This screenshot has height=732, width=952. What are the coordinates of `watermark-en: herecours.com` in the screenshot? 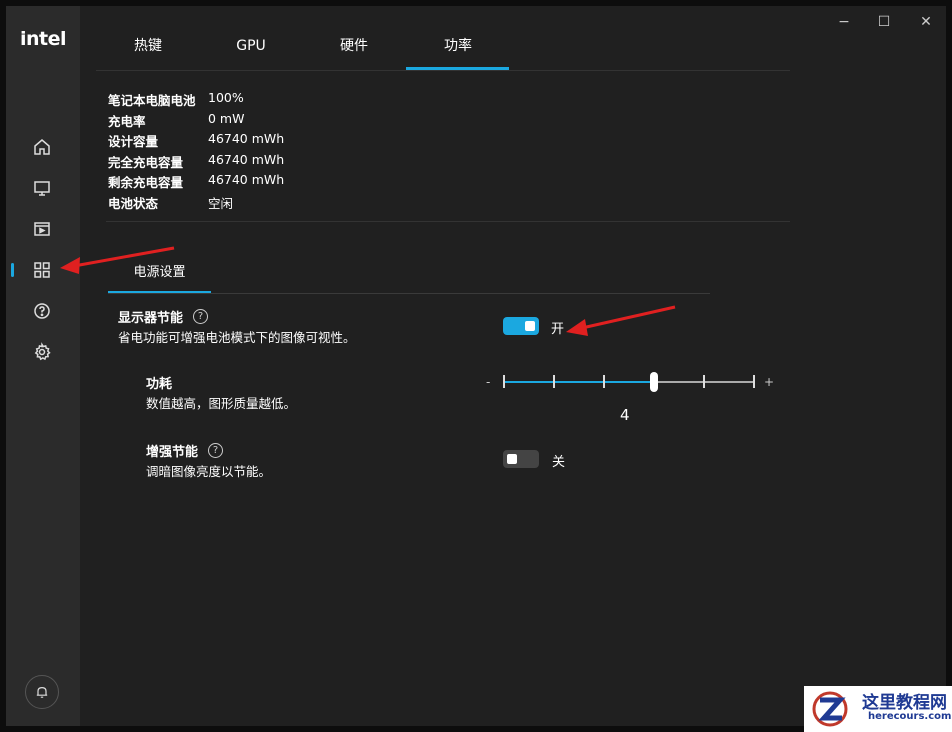 It's located at (910, 716).